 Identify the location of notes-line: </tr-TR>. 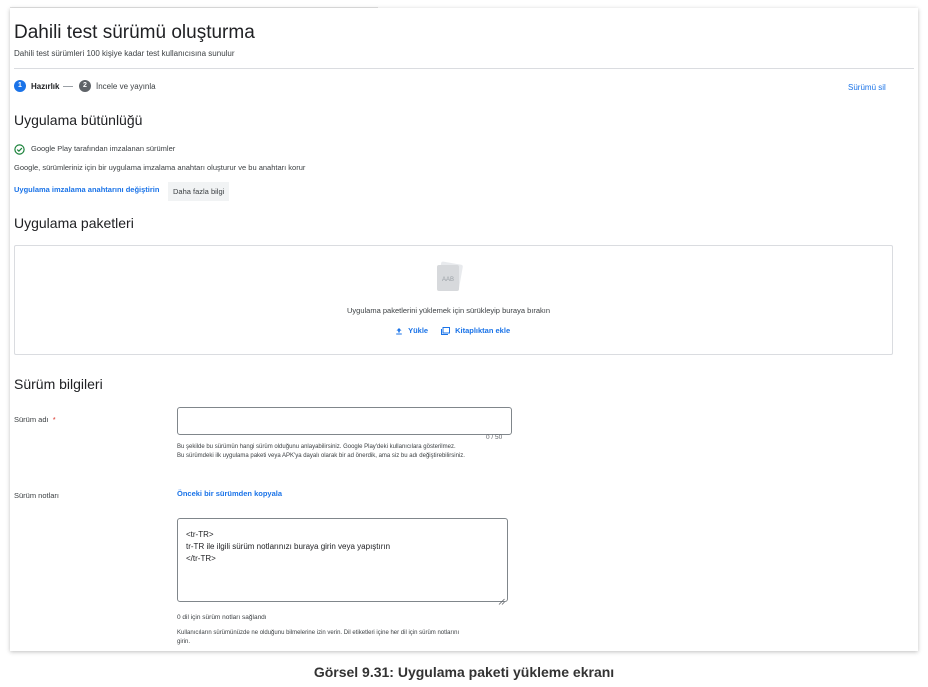
(201, 558).